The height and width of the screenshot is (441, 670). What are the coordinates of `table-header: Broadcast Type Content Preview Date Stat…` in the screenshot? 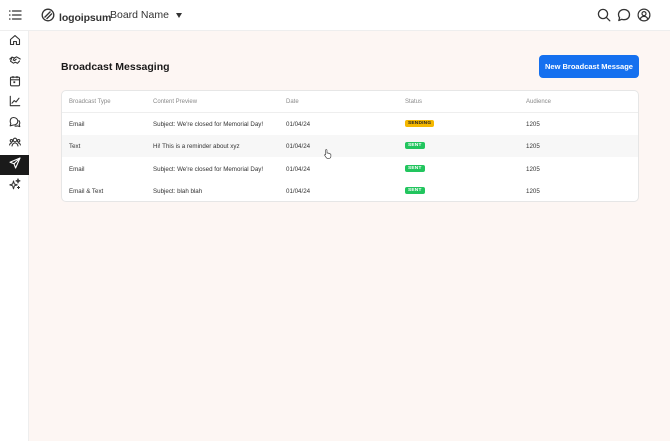 It's located at (350, 102).